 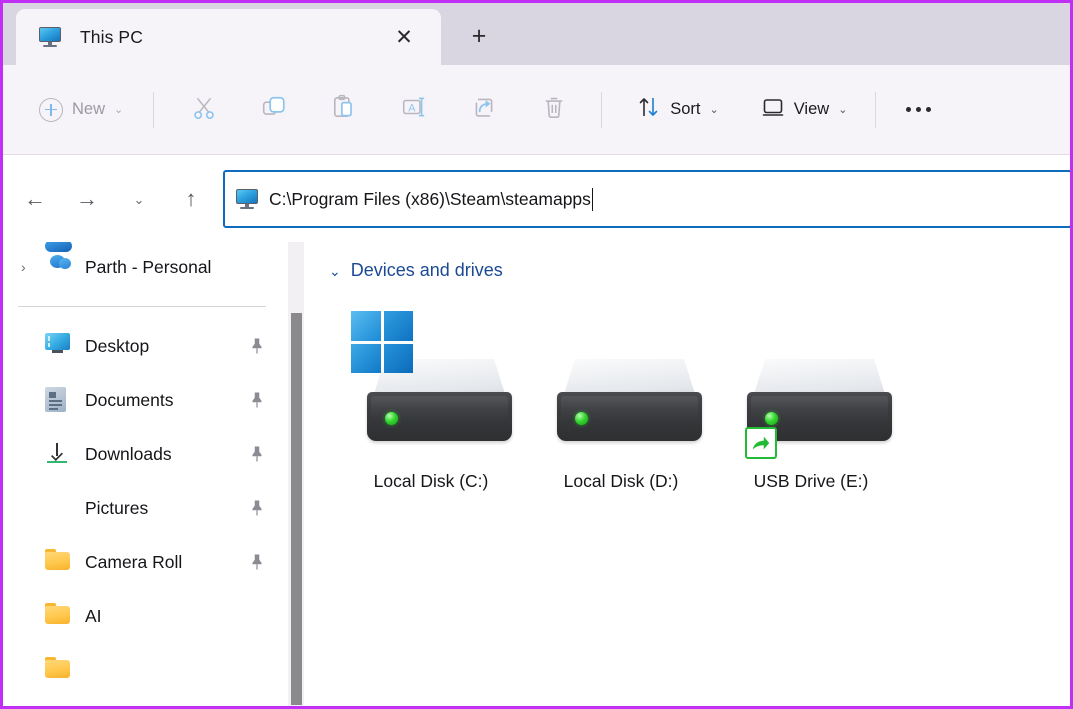 I want to click on plus-circle-icon, so click(x=51, y=109).